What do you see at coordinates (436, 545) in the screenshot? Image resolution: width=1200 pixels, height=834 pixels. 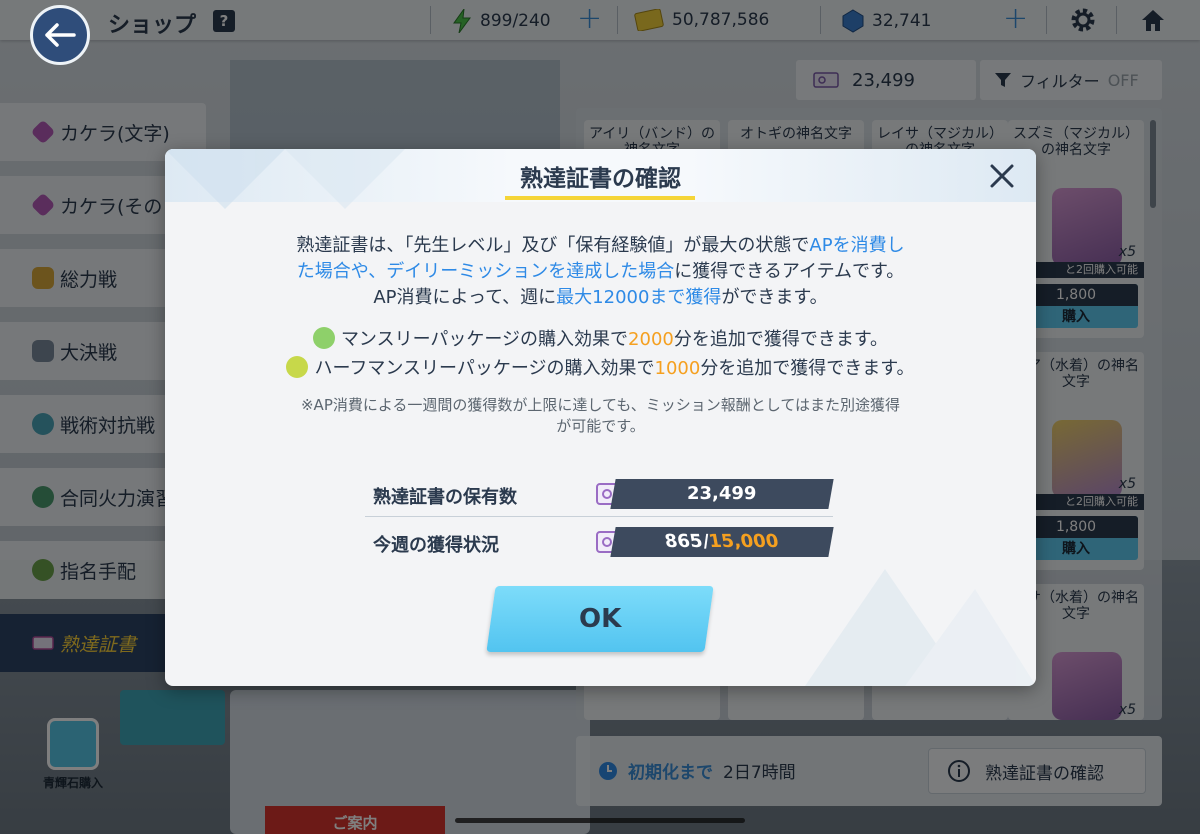 I see `weekly-status-label: 今週の獲得状況` at bounding box center [436, 545].